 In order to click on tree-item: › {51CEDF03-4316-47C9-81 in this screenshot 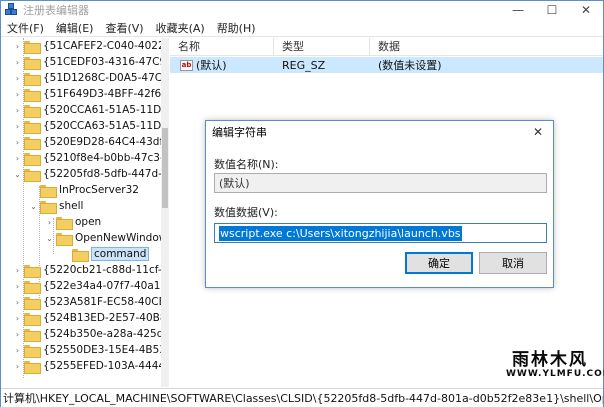, I will do `click(90, 62)`.